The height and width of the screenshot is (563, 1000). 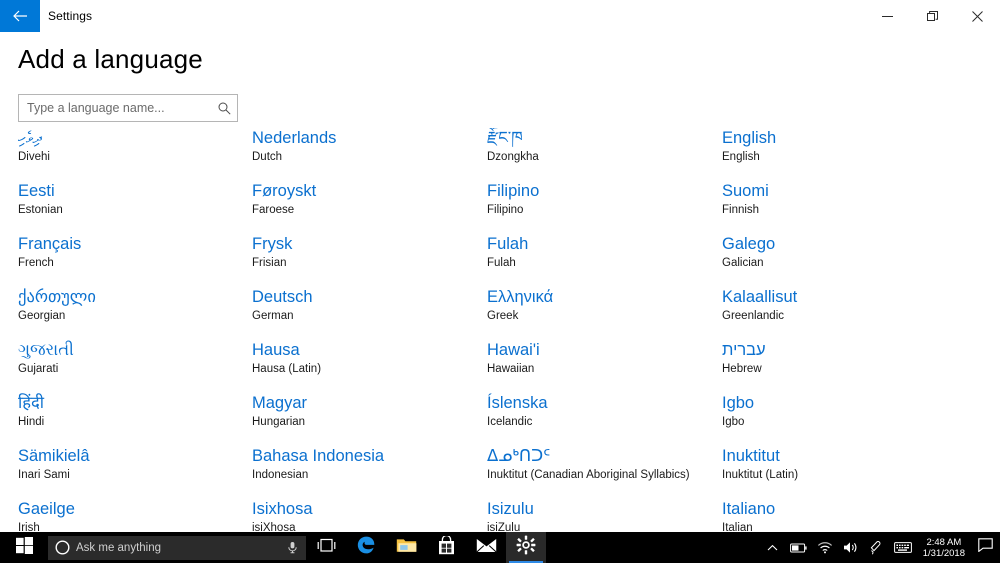 What do you see at coordinates (368, 207) in the screenshot?
I see `language-item: Føroyskt Faroese` at bounding box center [368, 207].